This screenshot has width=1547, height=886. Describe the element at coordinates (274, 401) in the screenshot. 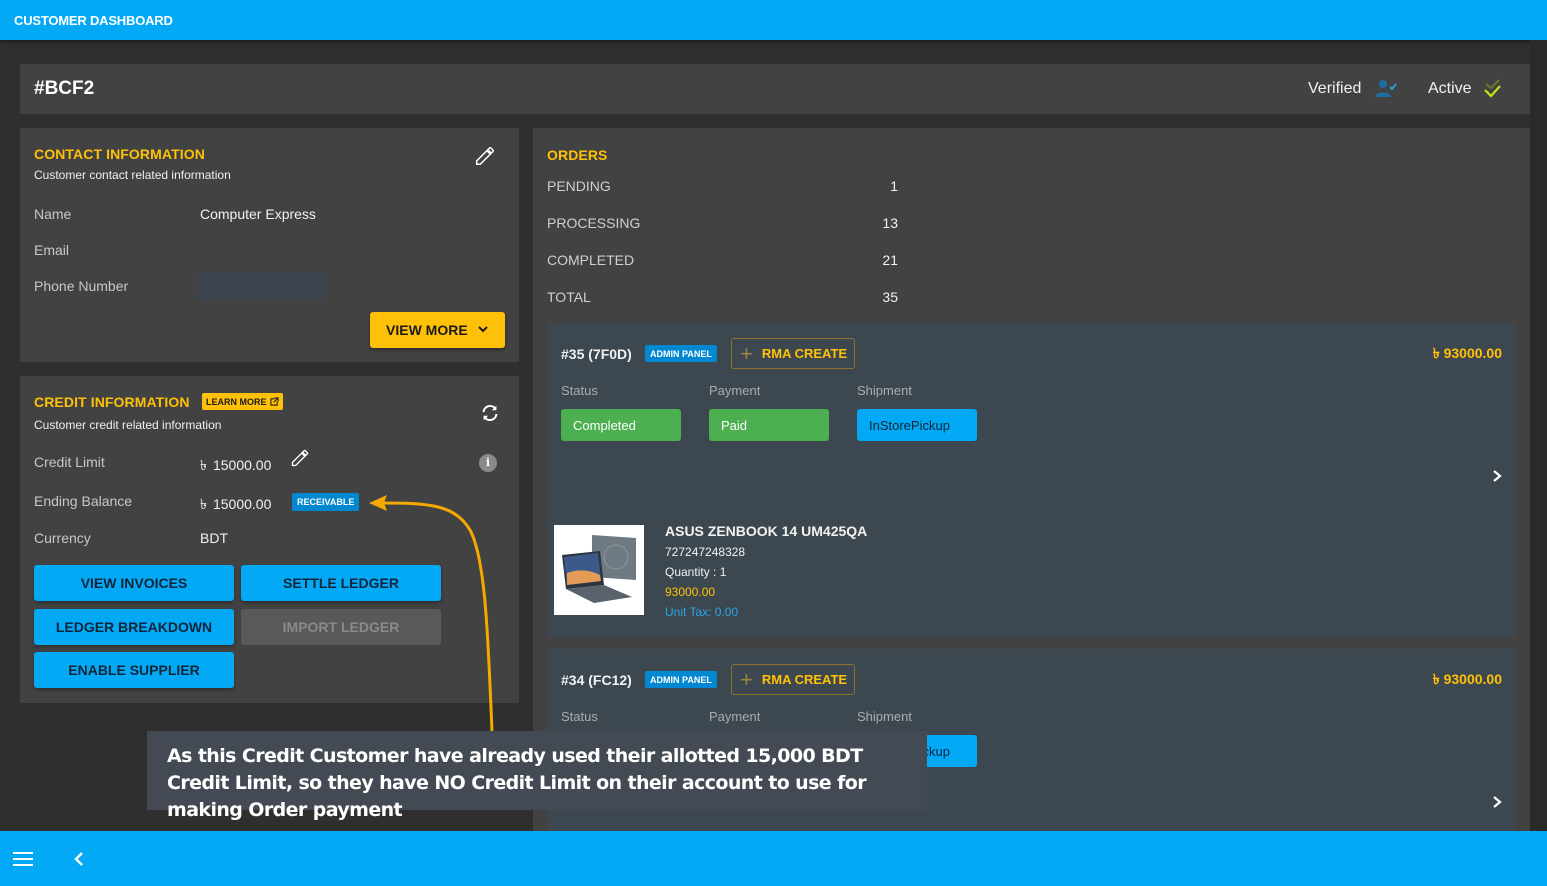

I see `external-link-icon` at that location.